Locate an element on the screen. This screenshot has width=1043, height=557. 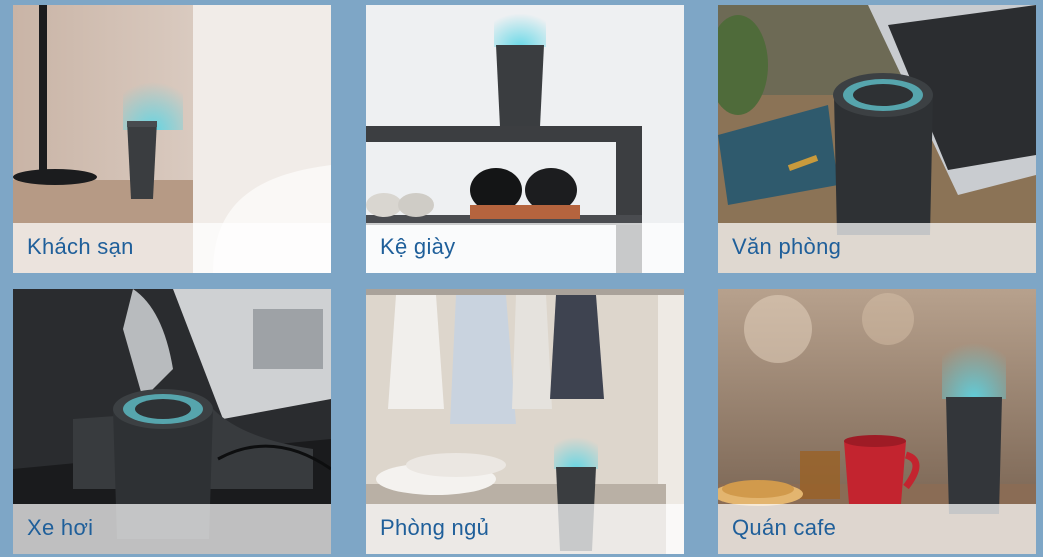
scene-label-hotel: Khách sạn is located at coordinates (80, 246).